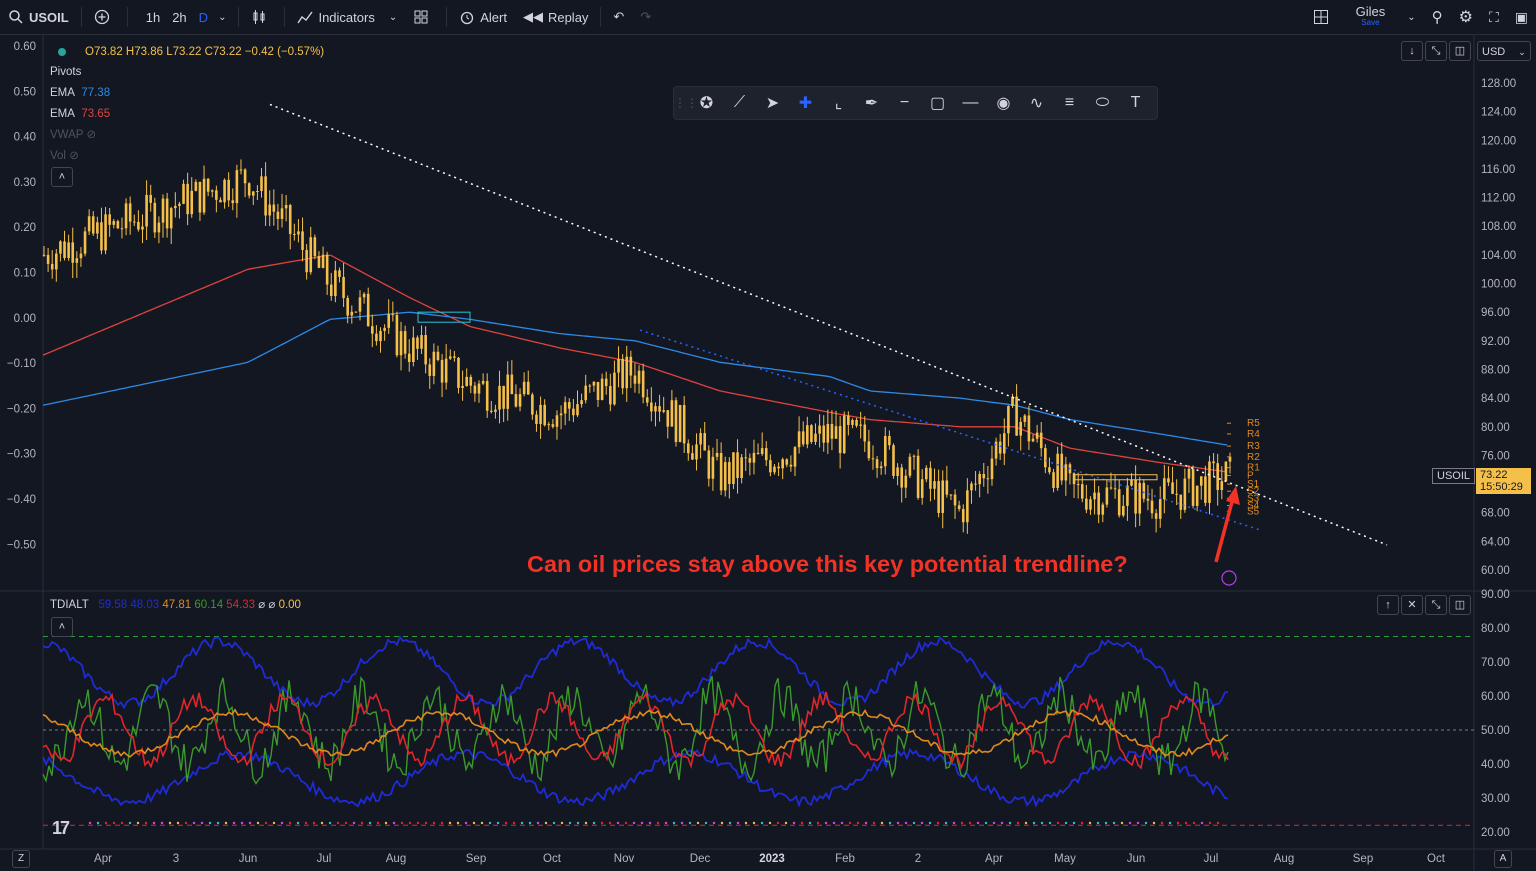  What do you see at coordinates (772, 103) in the screenshot?
I see `cursor-icon: ➤` at bounding box center [772, 103].